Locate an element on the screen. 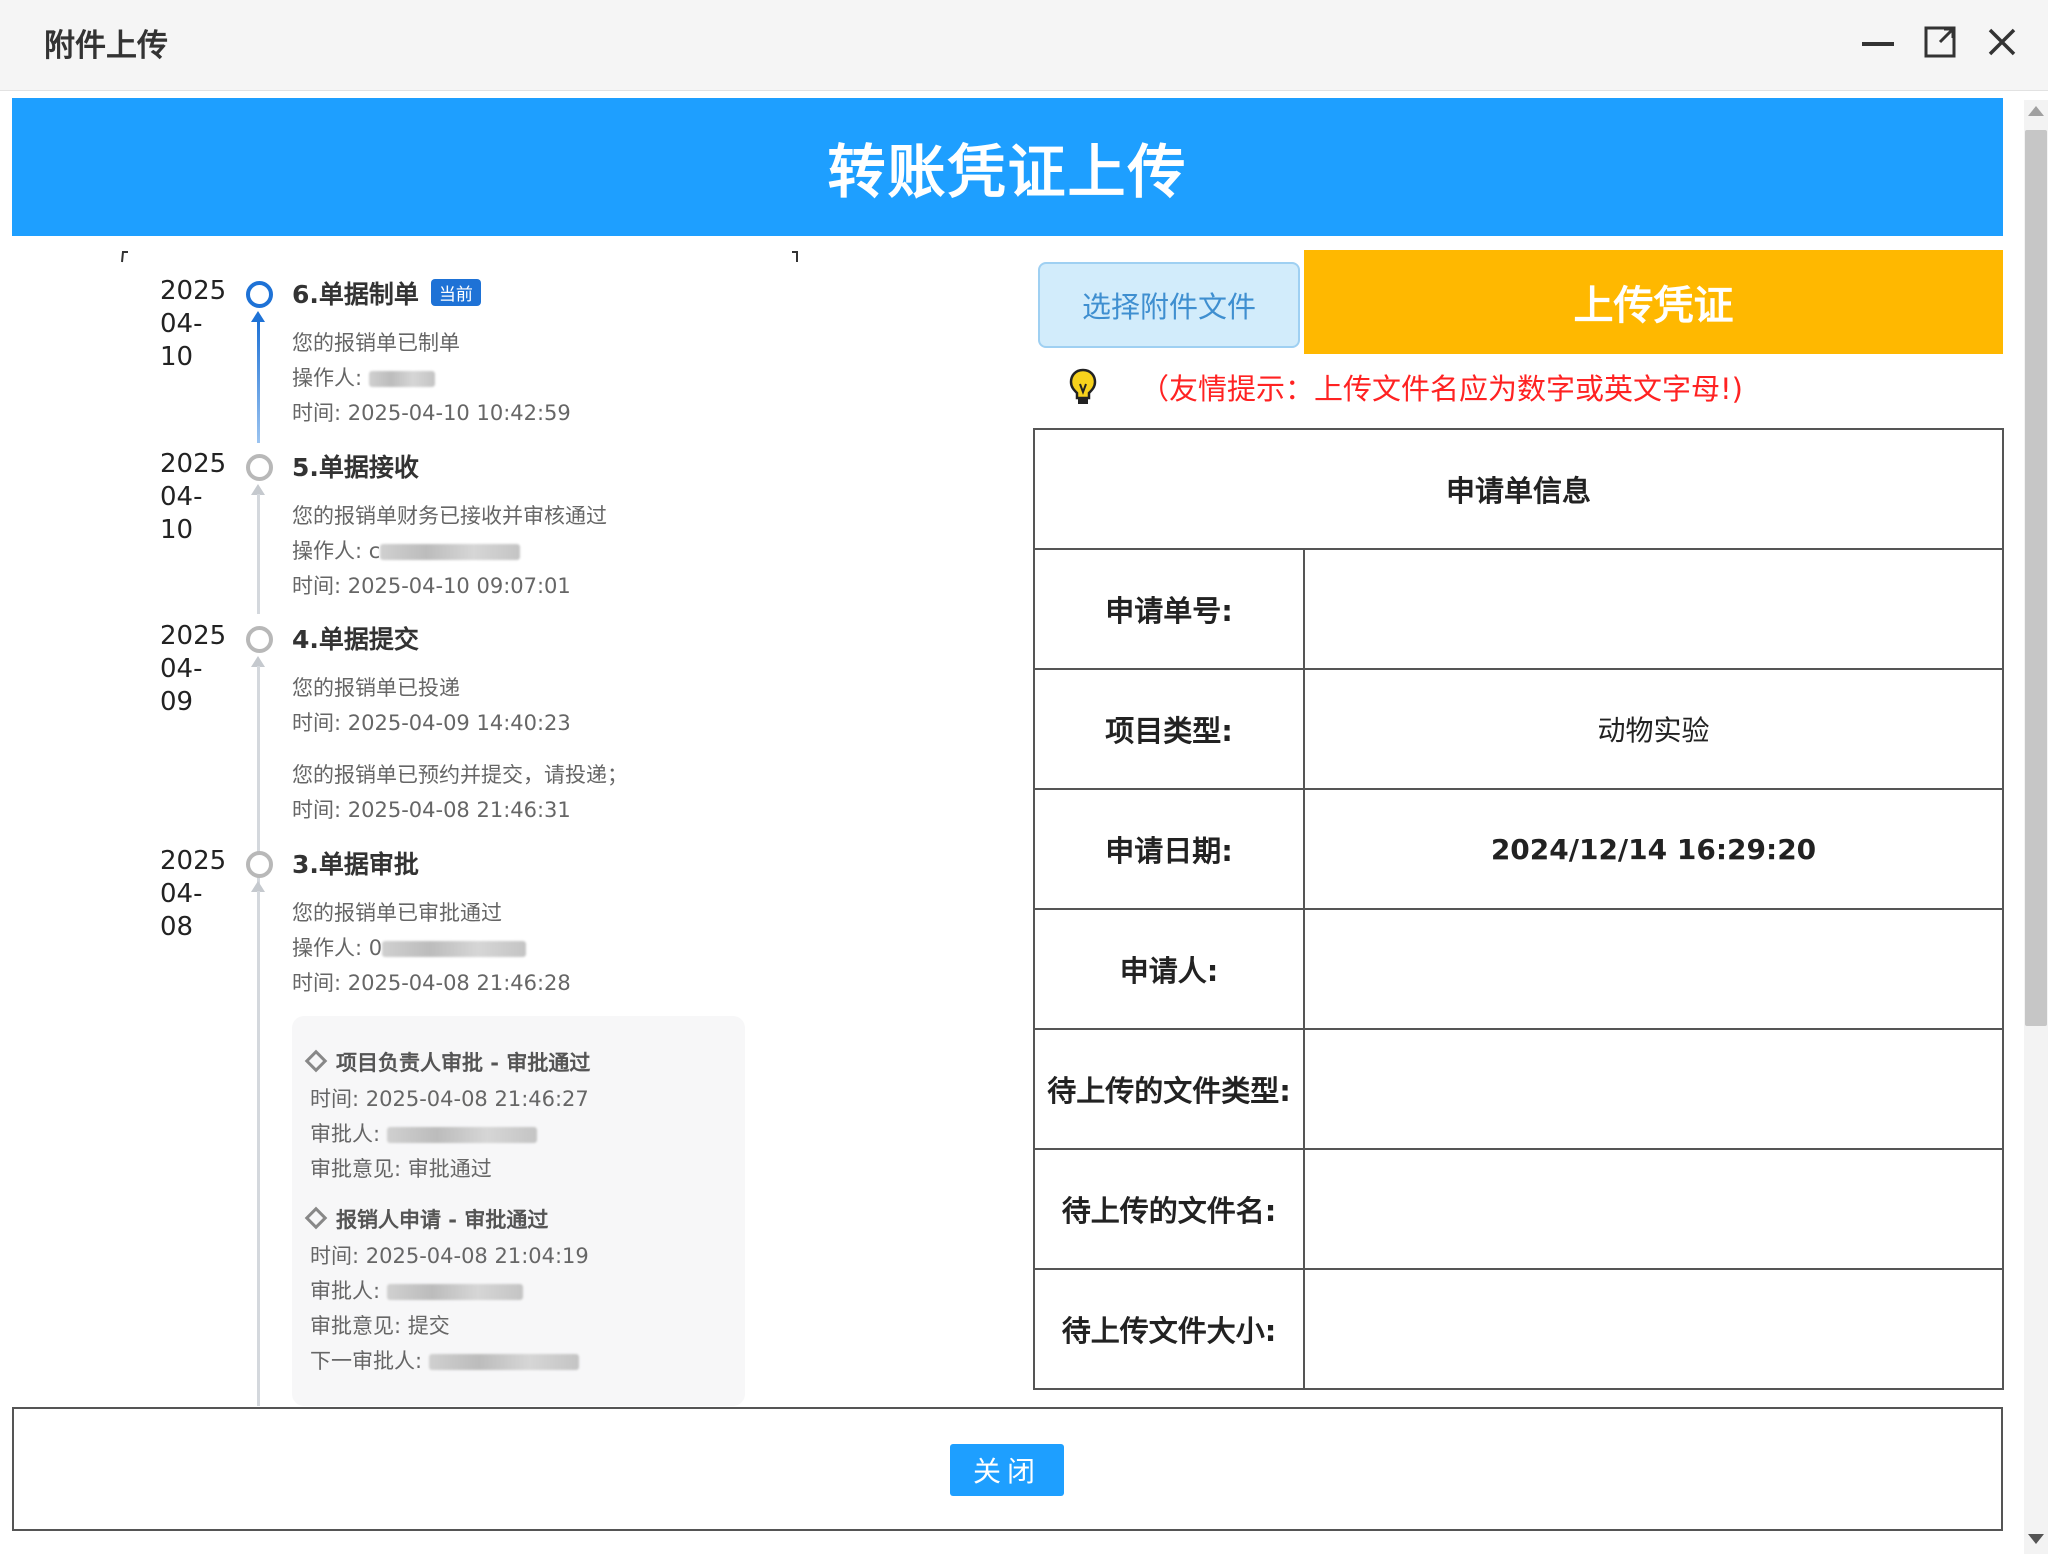  table-row: 项目类型: 动物实验 is located at coordinates (1518, 729).